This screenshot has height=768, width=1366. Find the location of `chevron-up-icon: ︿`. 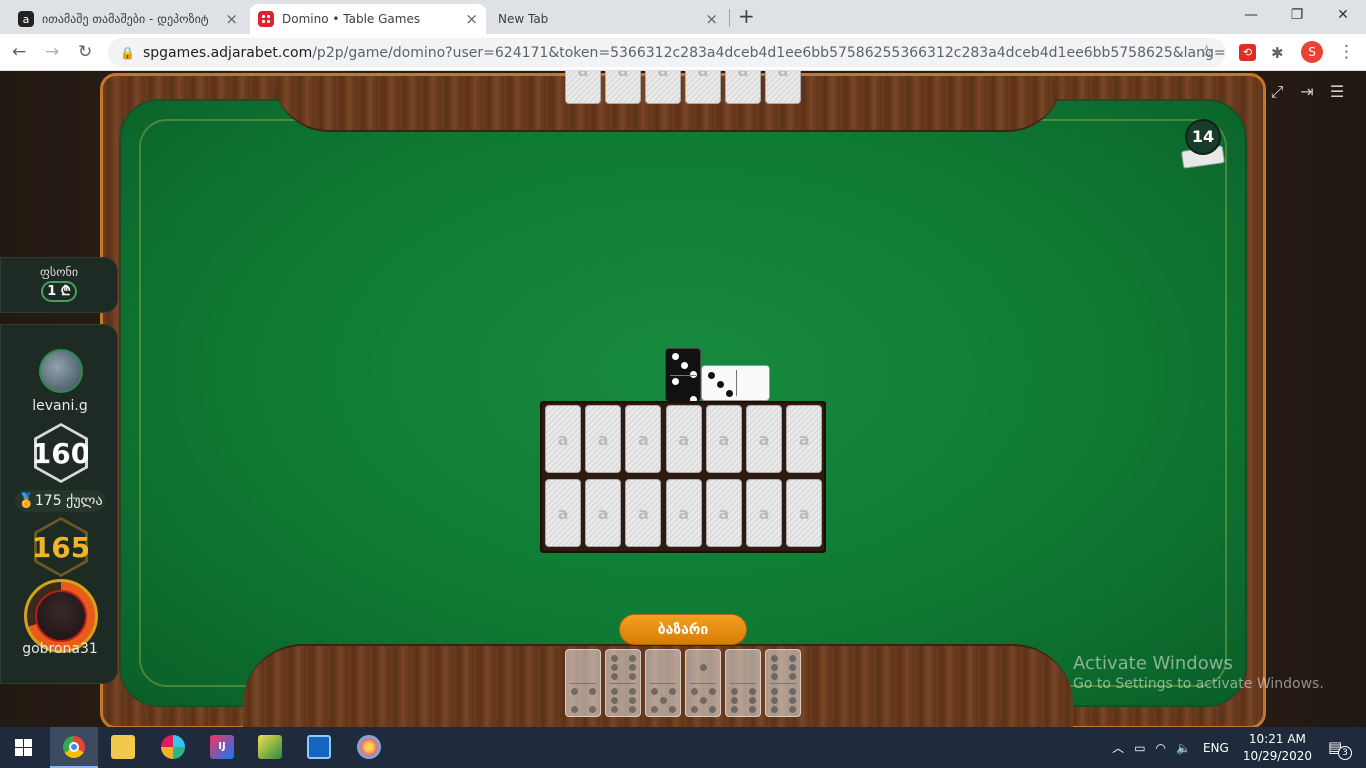

chevron-up-icon: ︿ is located at coordinates (1118, 747).